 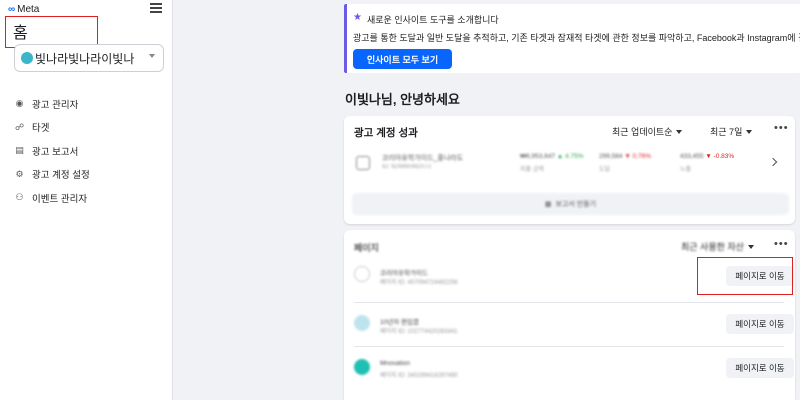 I want to click on sidebar-item-label: 이벤트 관리자, so click(x=60, y=199).